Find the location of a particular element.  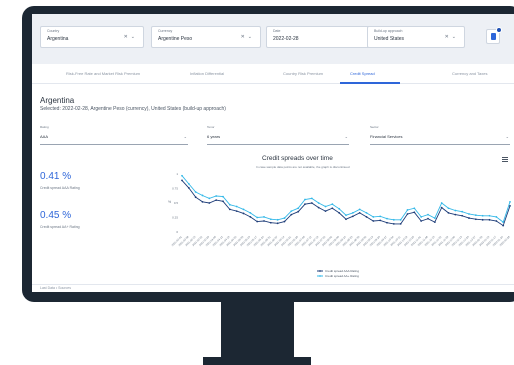

monitor-base is located at coordinates (257, 361).